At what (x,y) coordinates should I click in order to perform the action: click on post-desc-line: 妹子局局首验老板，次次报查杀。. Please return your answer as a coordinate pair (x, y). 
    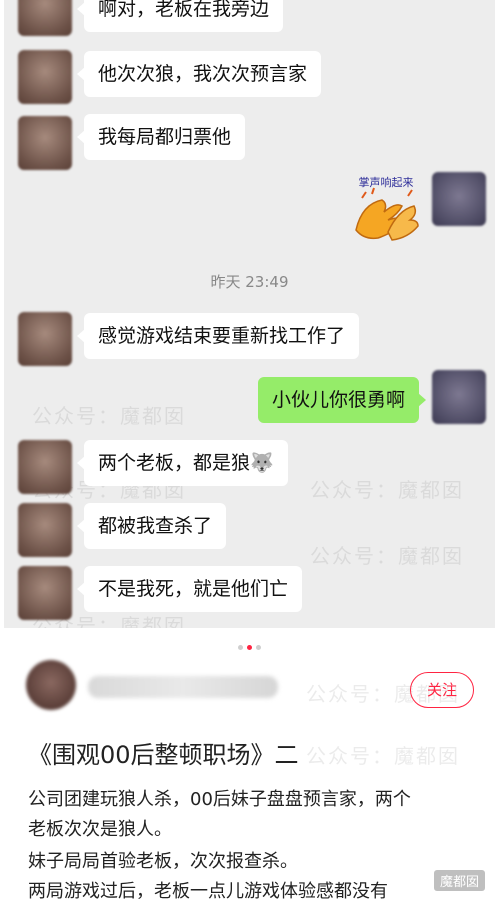
    Looking at the image, I should click on (163, 861).